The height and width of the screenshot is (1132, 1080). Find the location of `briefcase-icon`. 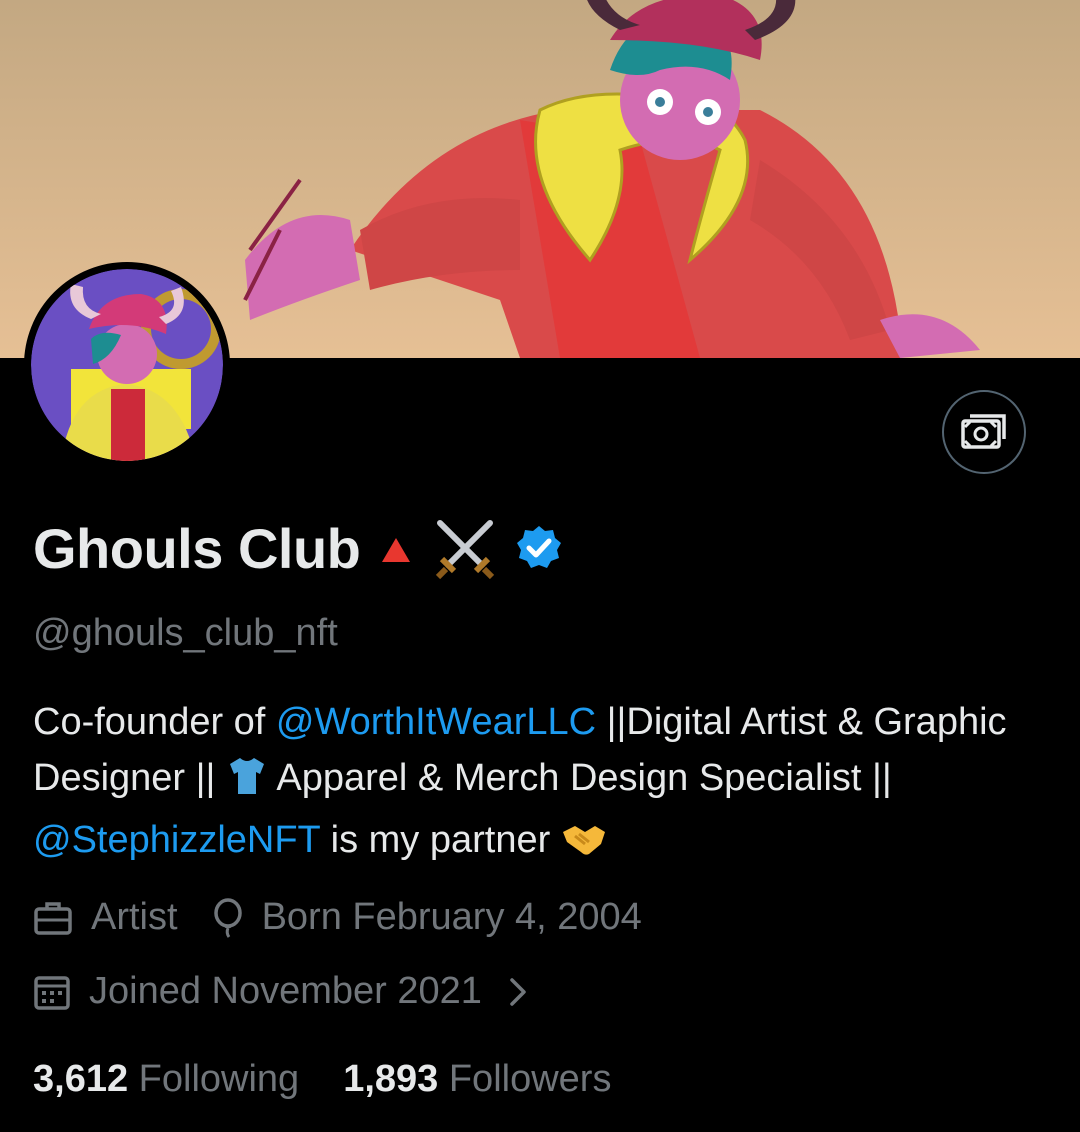

briefcase-icon is located at coordinates (53, 918).